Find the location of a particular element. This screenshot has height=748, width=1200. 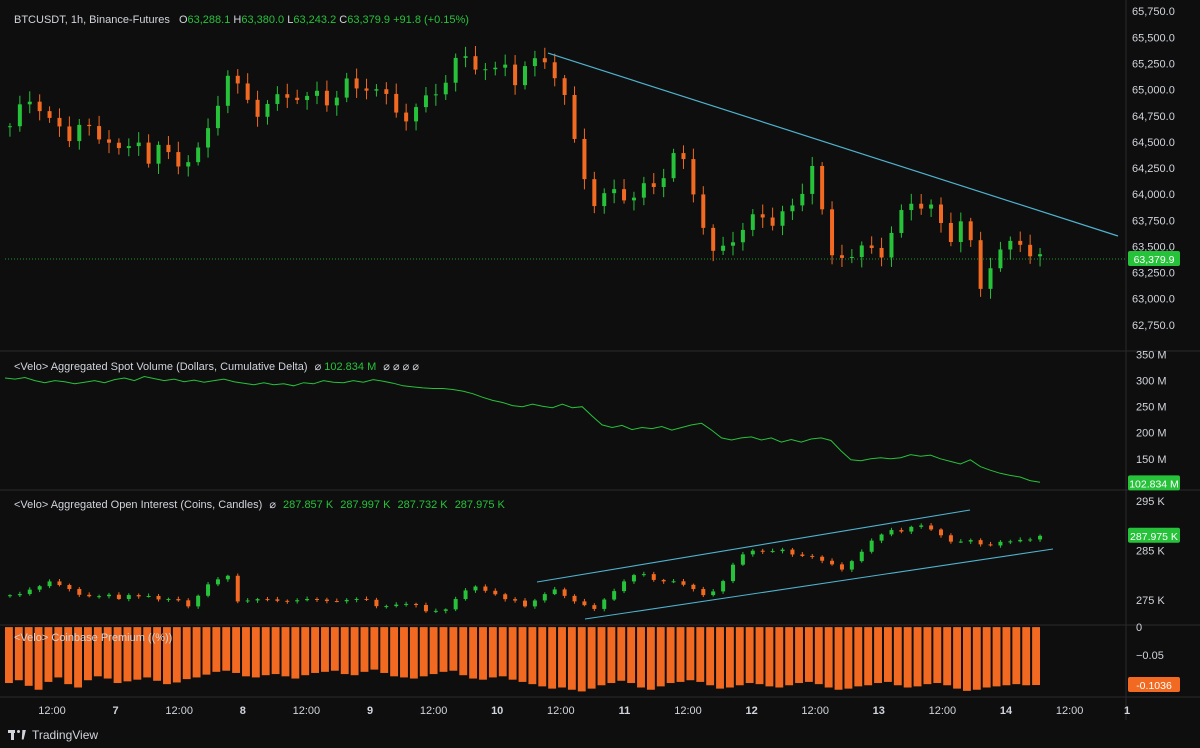

premium-last-tag: -0.1036 is located at coordinates (1154, 686).